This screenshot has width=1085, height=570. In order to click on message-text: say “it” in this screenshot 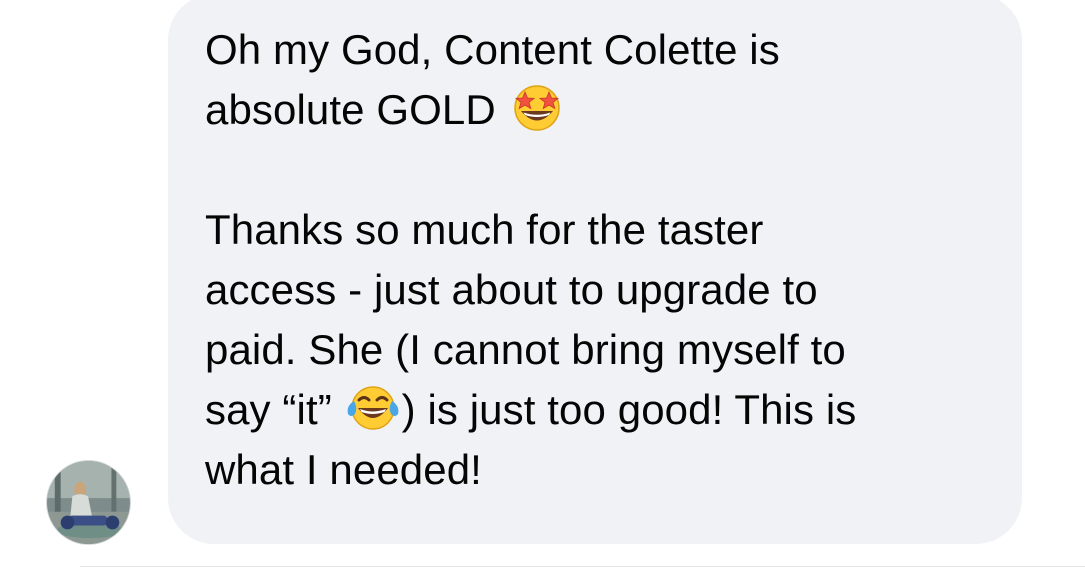, I will do `click(268, 409)`.